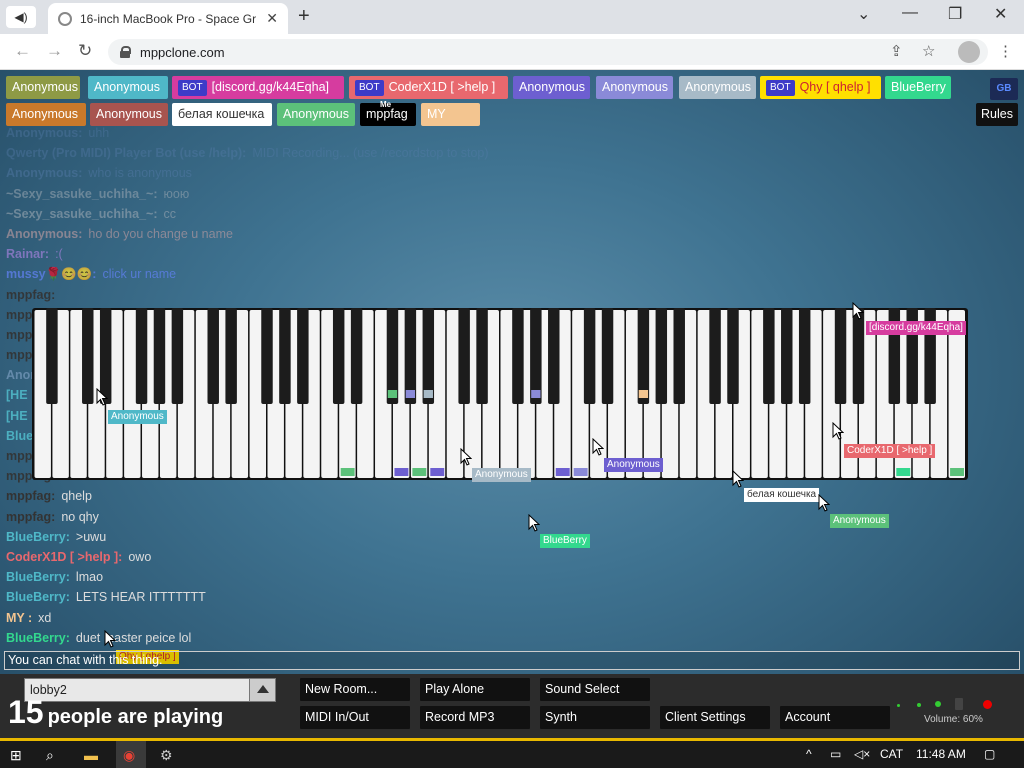 The image size is (1024, 768). I want to click on user-badge: BlueBerry, so click(918, 87).